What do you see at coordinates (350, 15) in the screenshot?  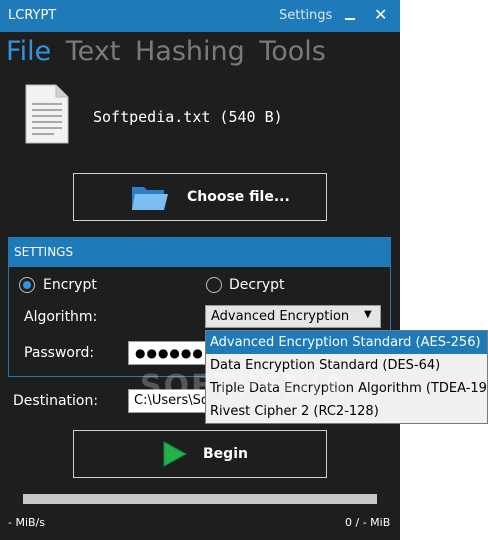 I see `minimize-icon` at bounding box center [350, 15].